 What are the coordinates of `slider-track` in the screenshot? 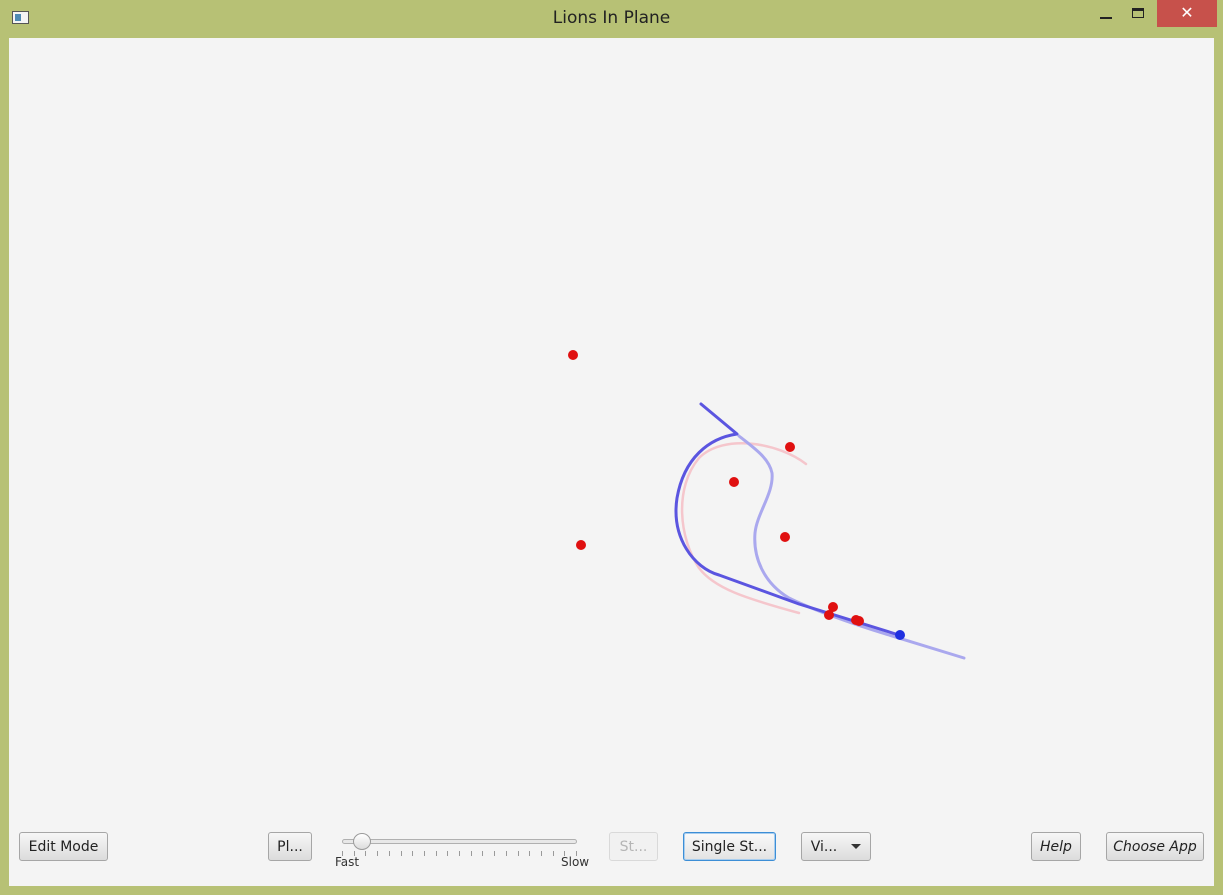 It's located at (459, 841).